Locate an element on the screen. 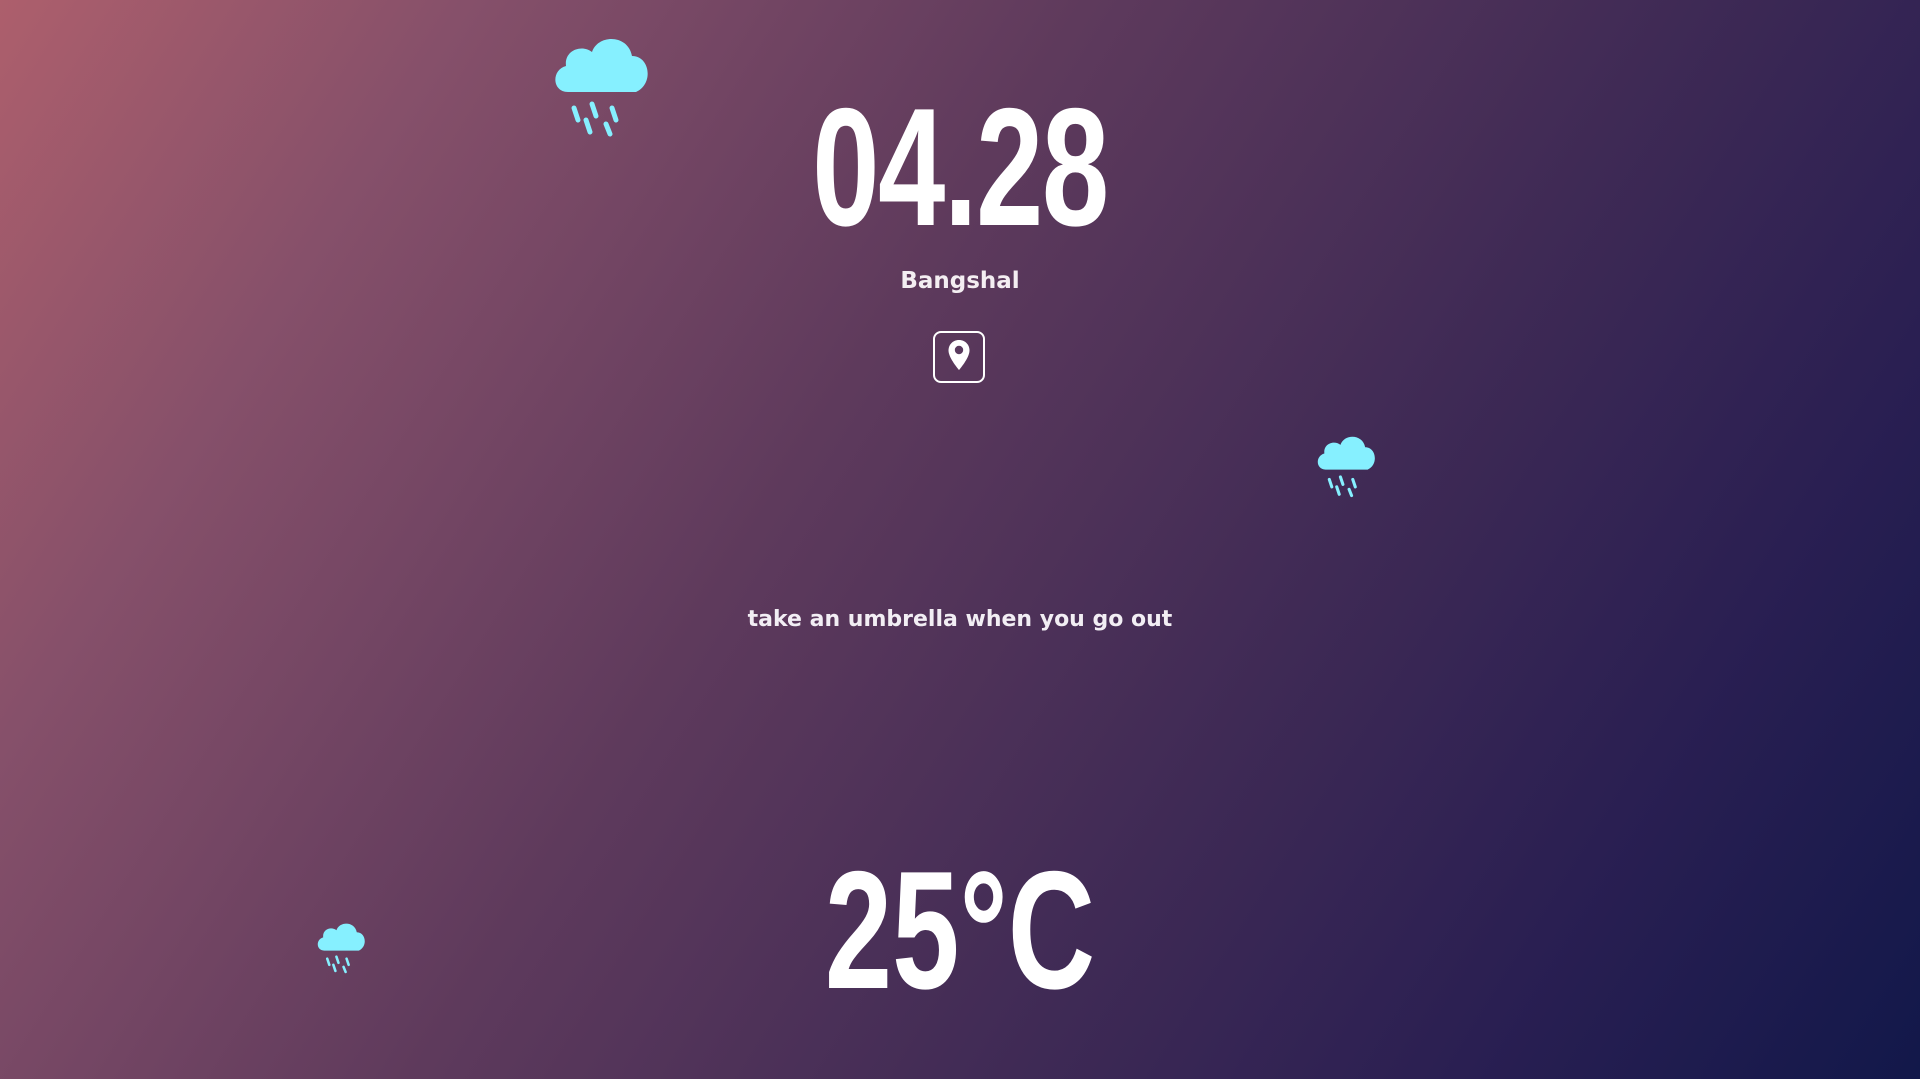  temperature-display: 25°C is located at coordinates (960, 930).